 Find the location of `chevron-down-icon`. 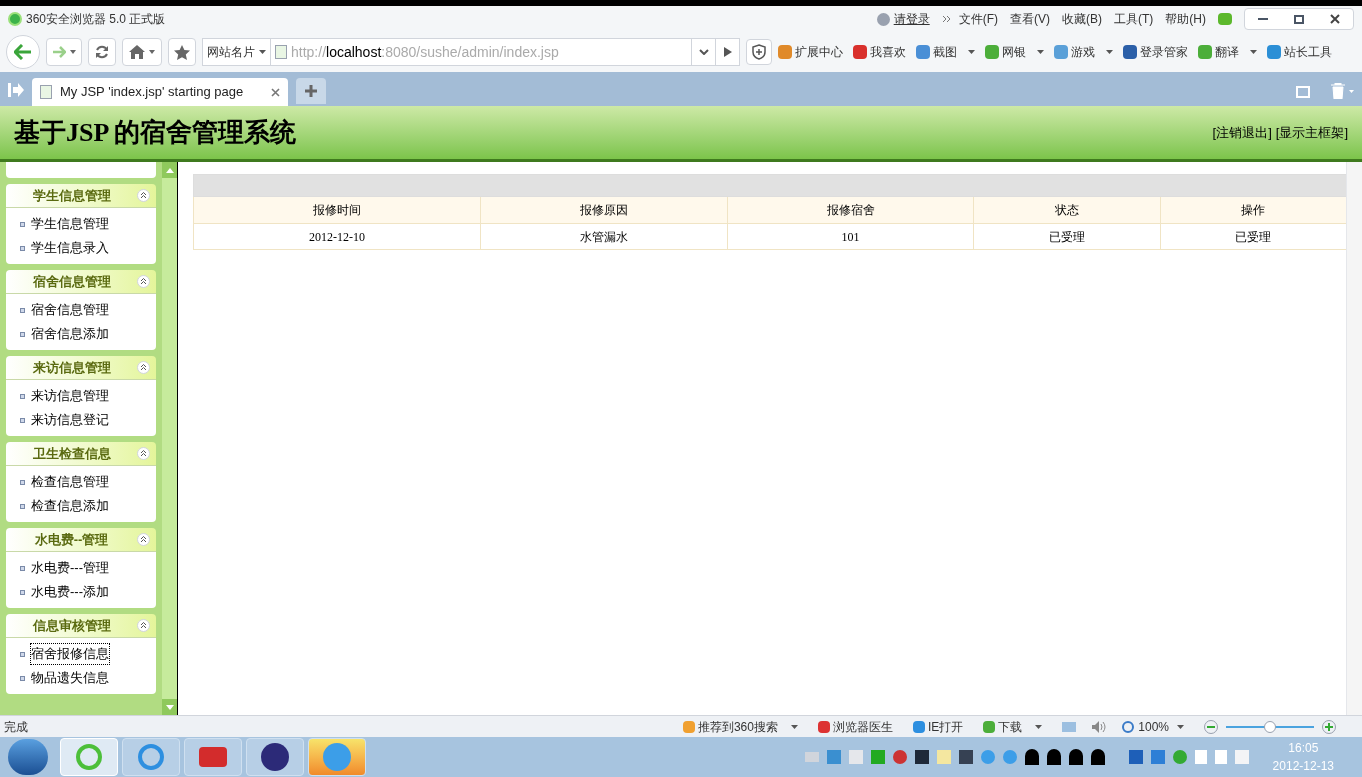

chevron-down-icon is located at coordinates (703, 52).